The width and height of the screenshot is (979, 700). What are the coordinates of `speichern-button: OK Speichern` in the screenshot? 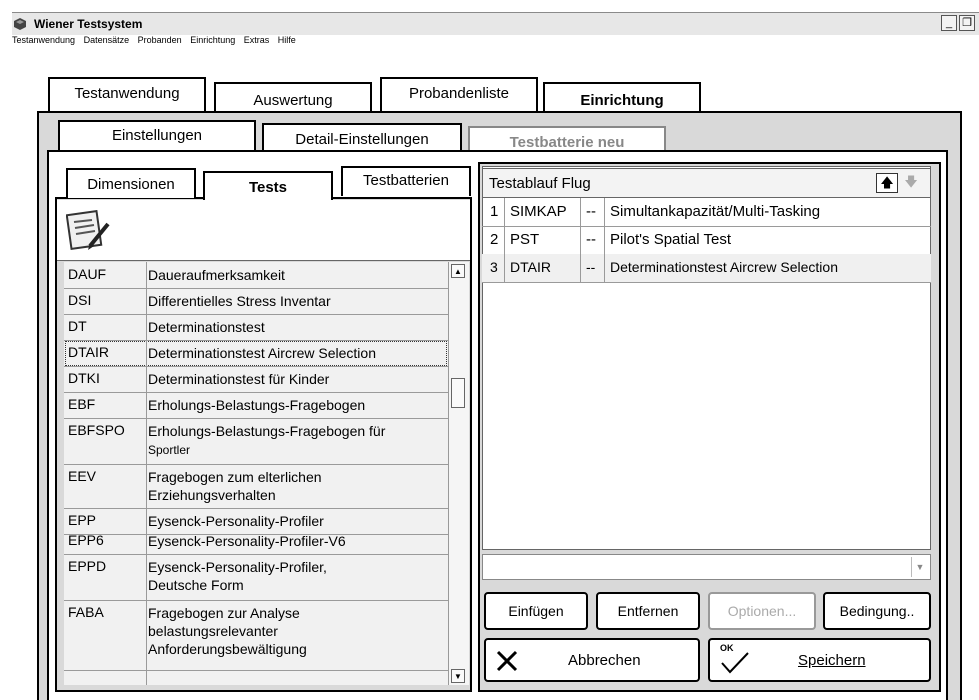 It's located at (819, 660).